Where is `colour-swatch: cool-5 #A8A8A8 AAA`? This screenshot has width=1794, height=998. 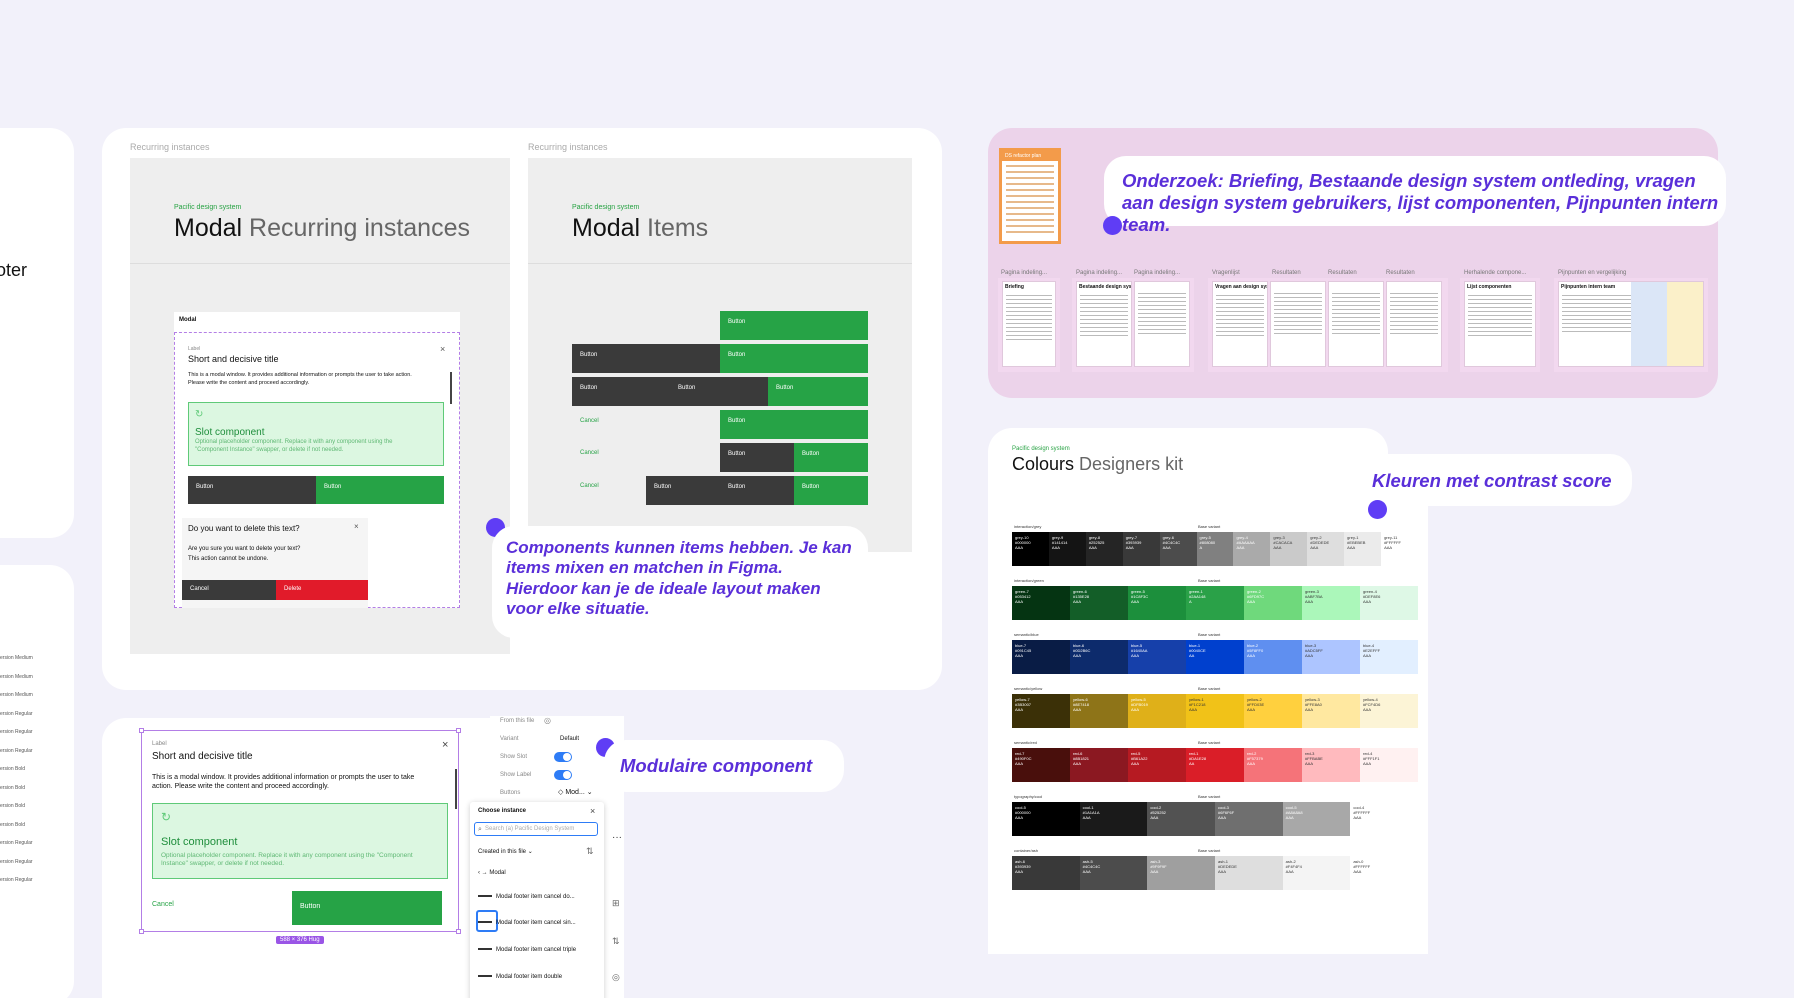
colour-swatch: cool-5 #A8A8A8 AAA is located at coordinates (1316, 819).